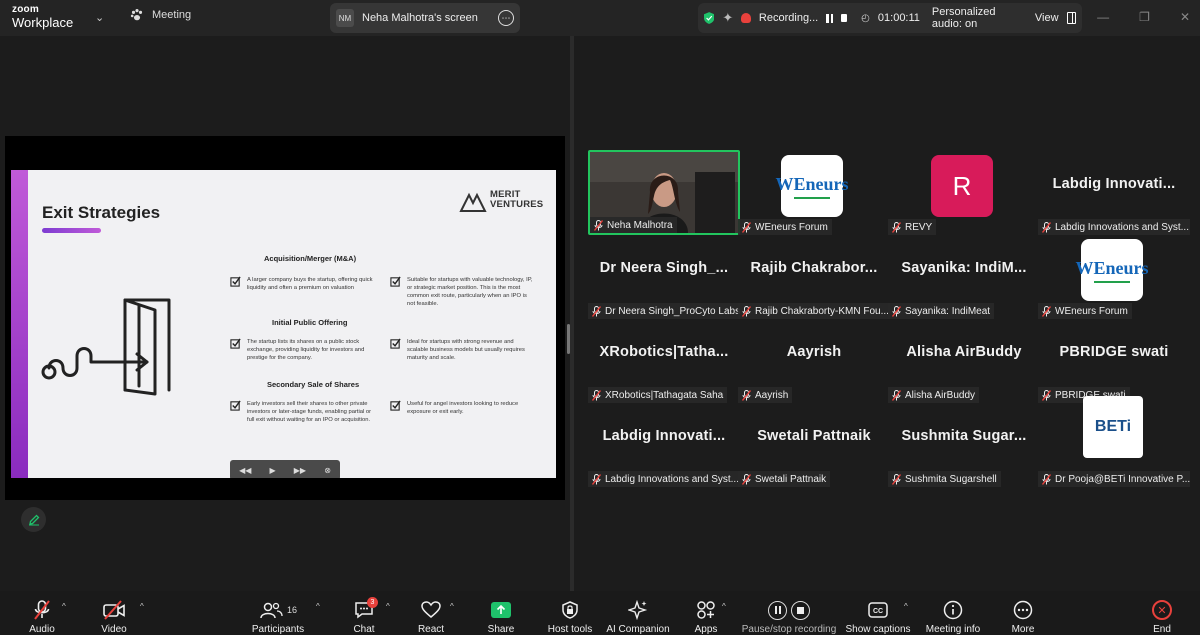  I want to click on chat-unread-badge: 3, so click(372, 602).